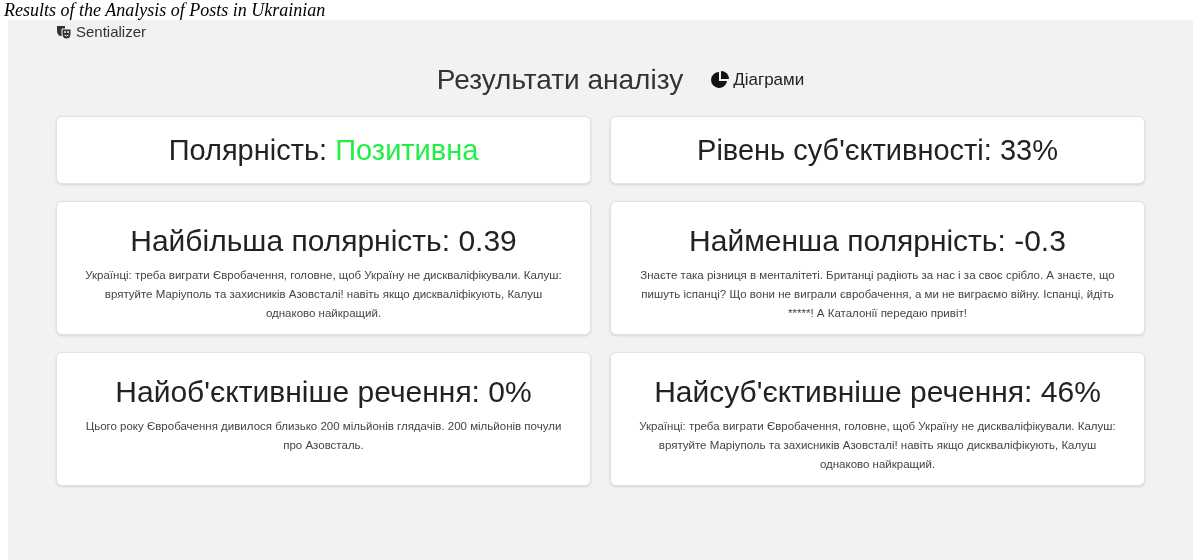 This screenshot has height=560, width=1201. I want to click on pie-chart-icon, so click(720, 80).